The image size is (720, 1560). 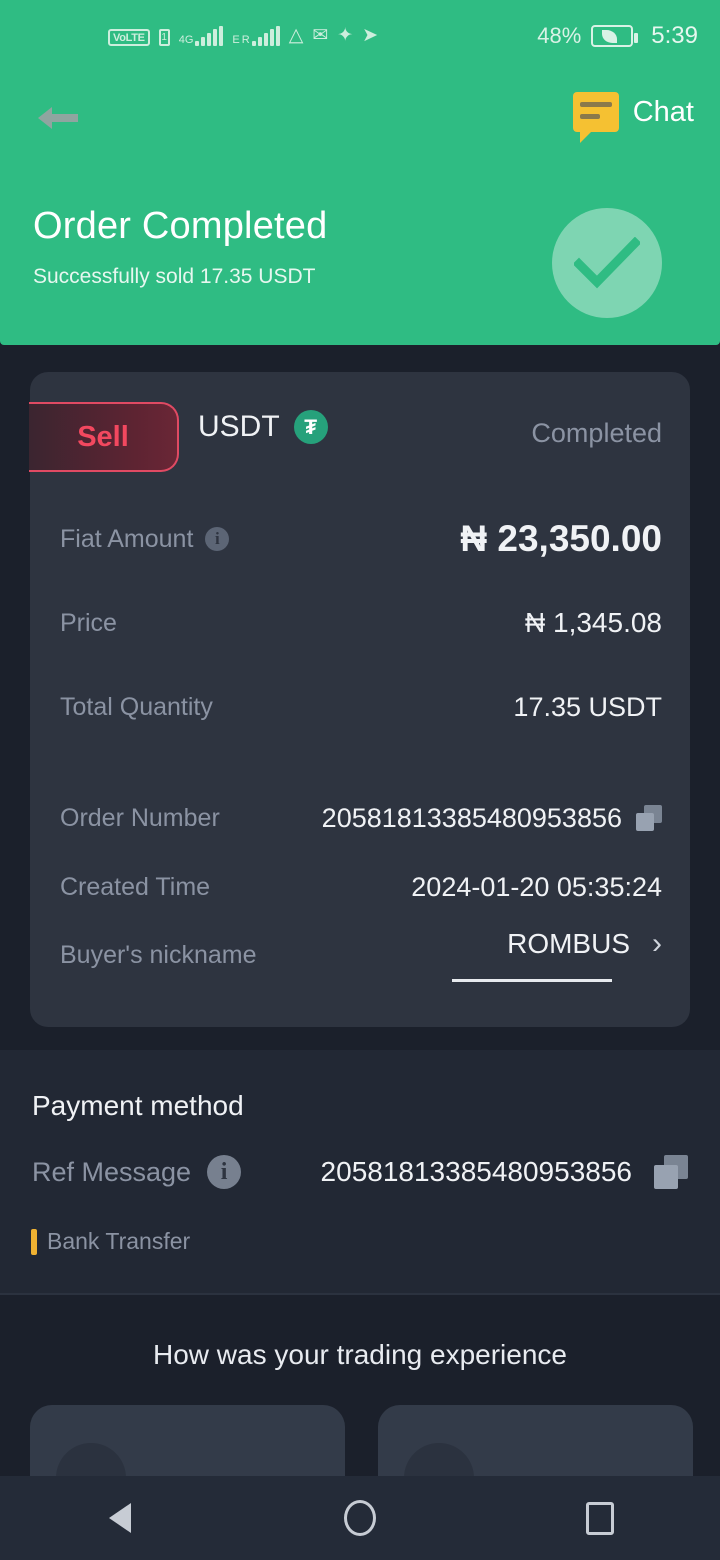 What do you see at coordinates (145, 539) in the screenshot?
I see `row-label: Fiat Amount i` at bounding box center [145, 539].